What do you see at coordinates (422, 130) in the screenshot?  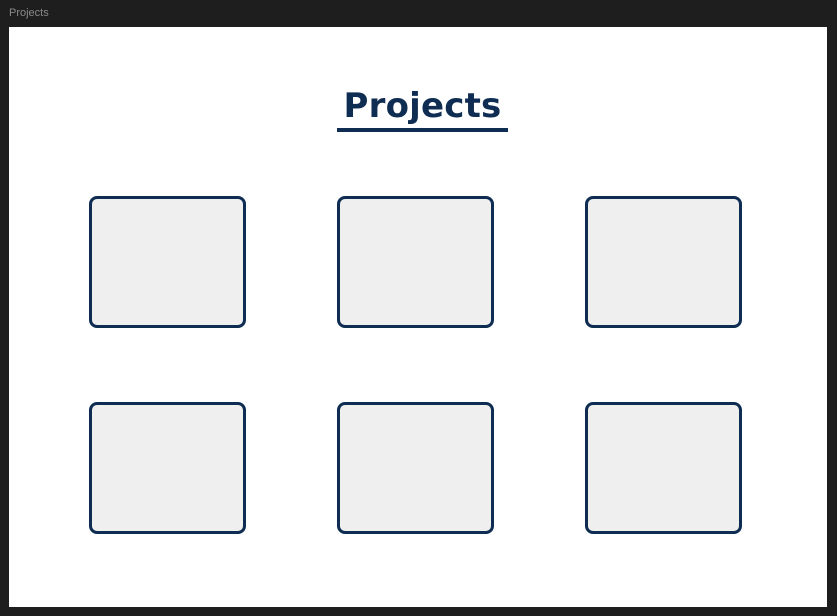 I see `title-underline` at bounding box center [422, 130].